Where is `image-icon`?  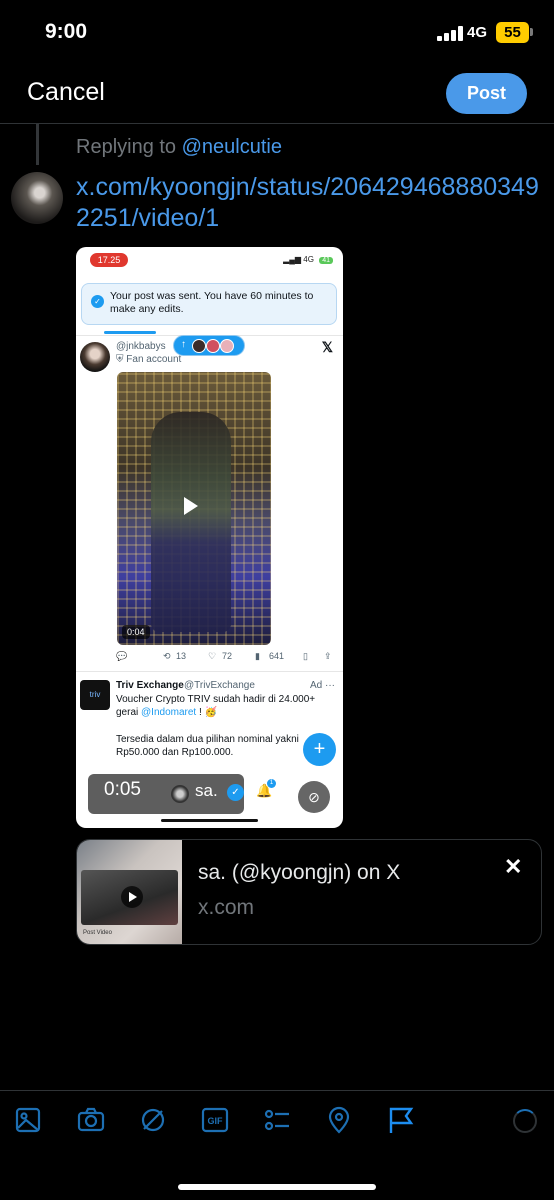 image-icon is located at coordinates (28, 1120).